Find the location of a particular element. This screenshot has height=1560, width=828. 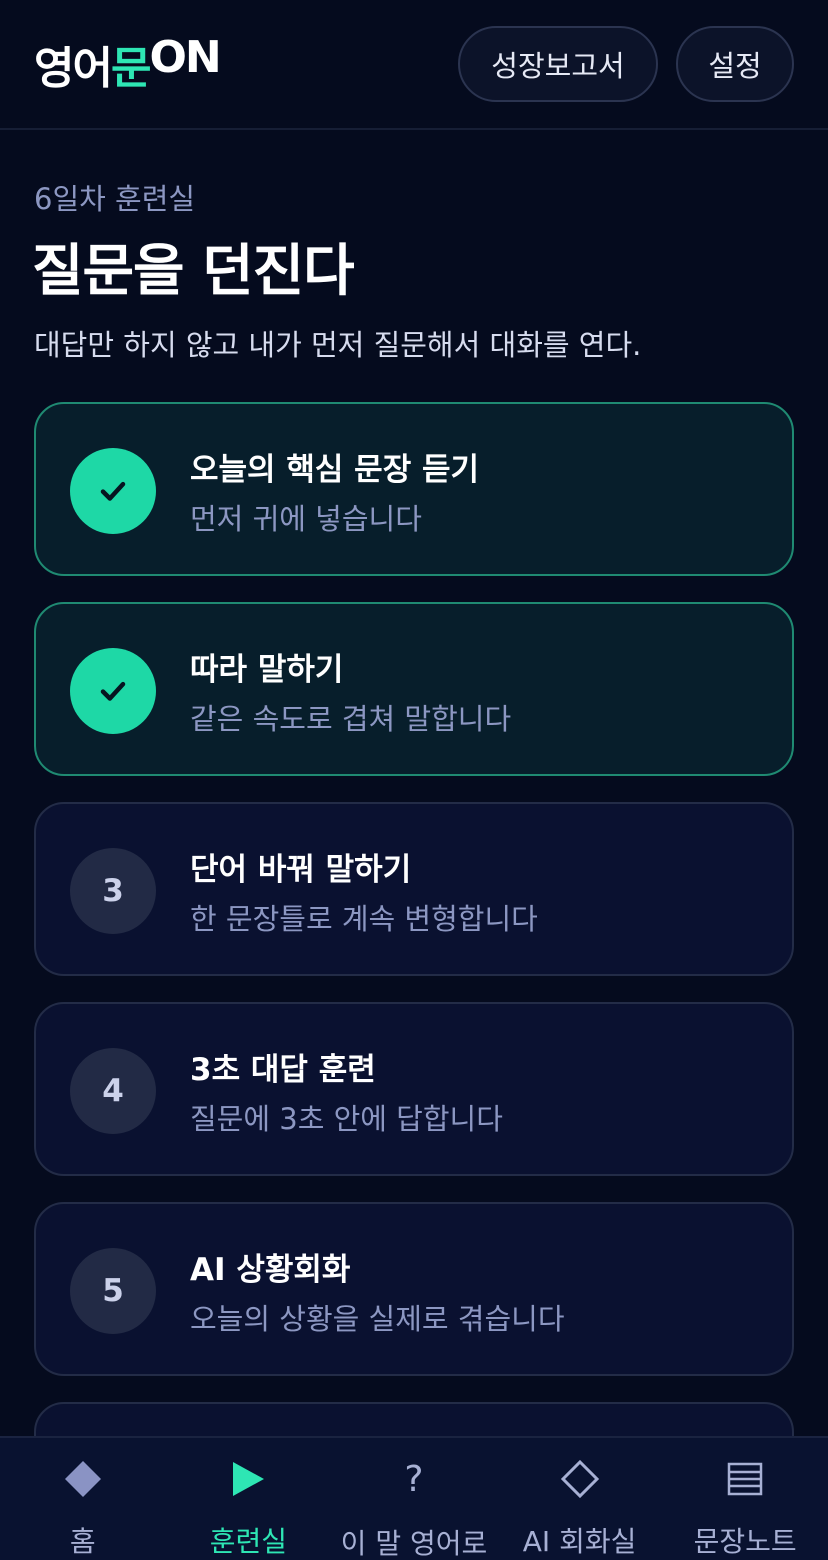

diamond-filled-icon is located at coordinates (83, 1479).